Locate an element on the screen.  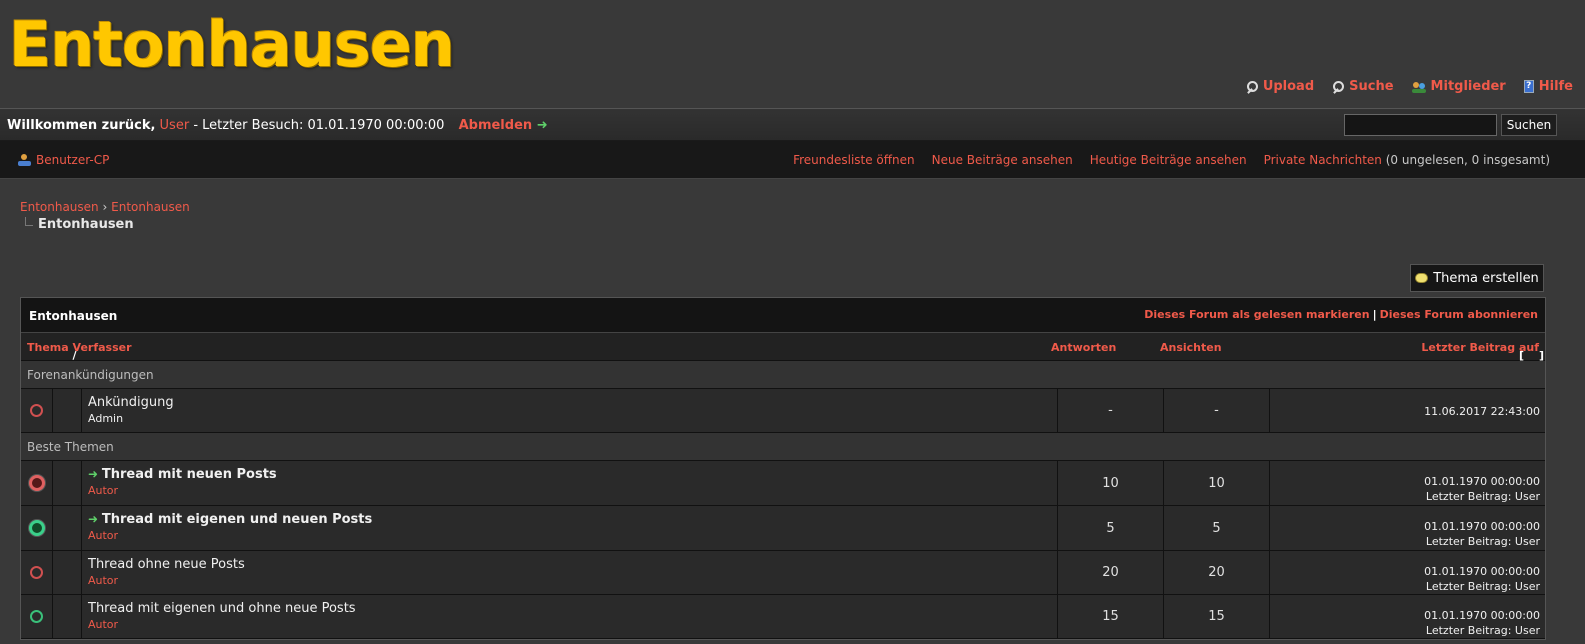
title-cell: ➜ Thread mit neuen Posts Autor is located at coordinates (570, 483).